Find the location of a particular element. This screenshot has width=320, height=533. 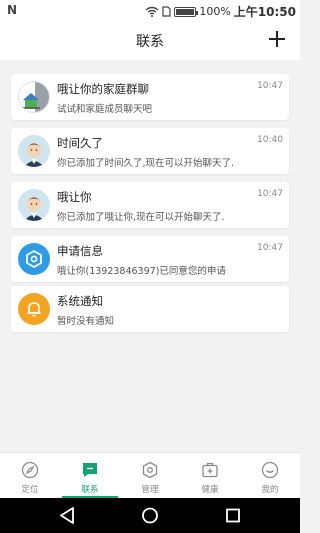

tab-location: 定位 is located at coordinates (30, 476).